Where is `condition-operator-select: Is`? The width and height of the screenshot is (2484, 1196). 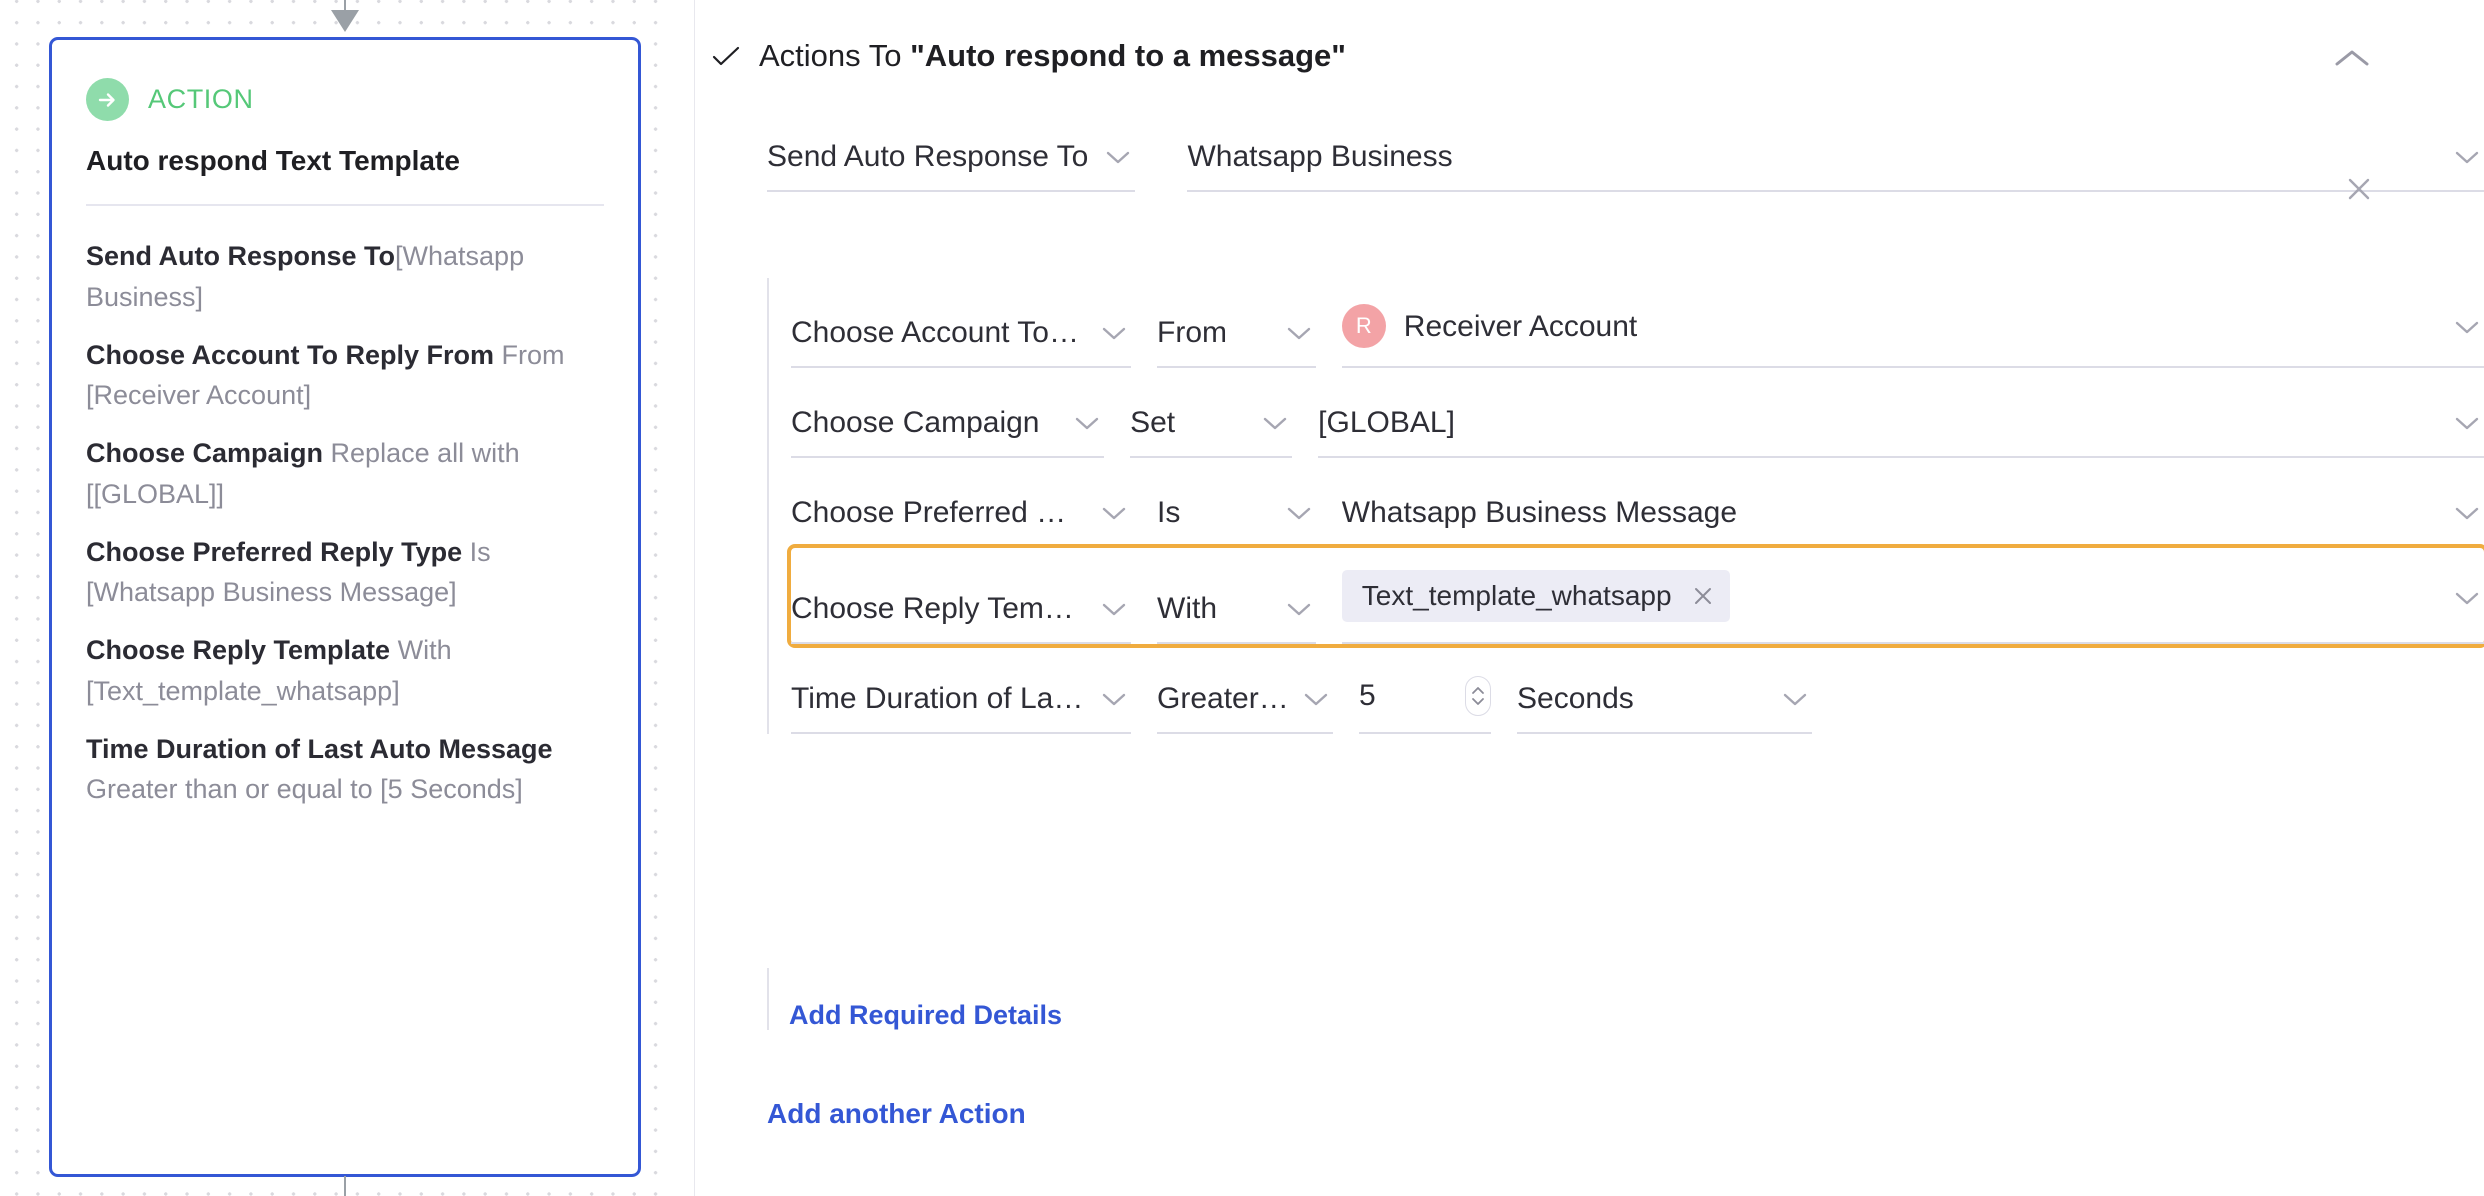
condition-operator-select: Is is located at coordinates (1236, 522).